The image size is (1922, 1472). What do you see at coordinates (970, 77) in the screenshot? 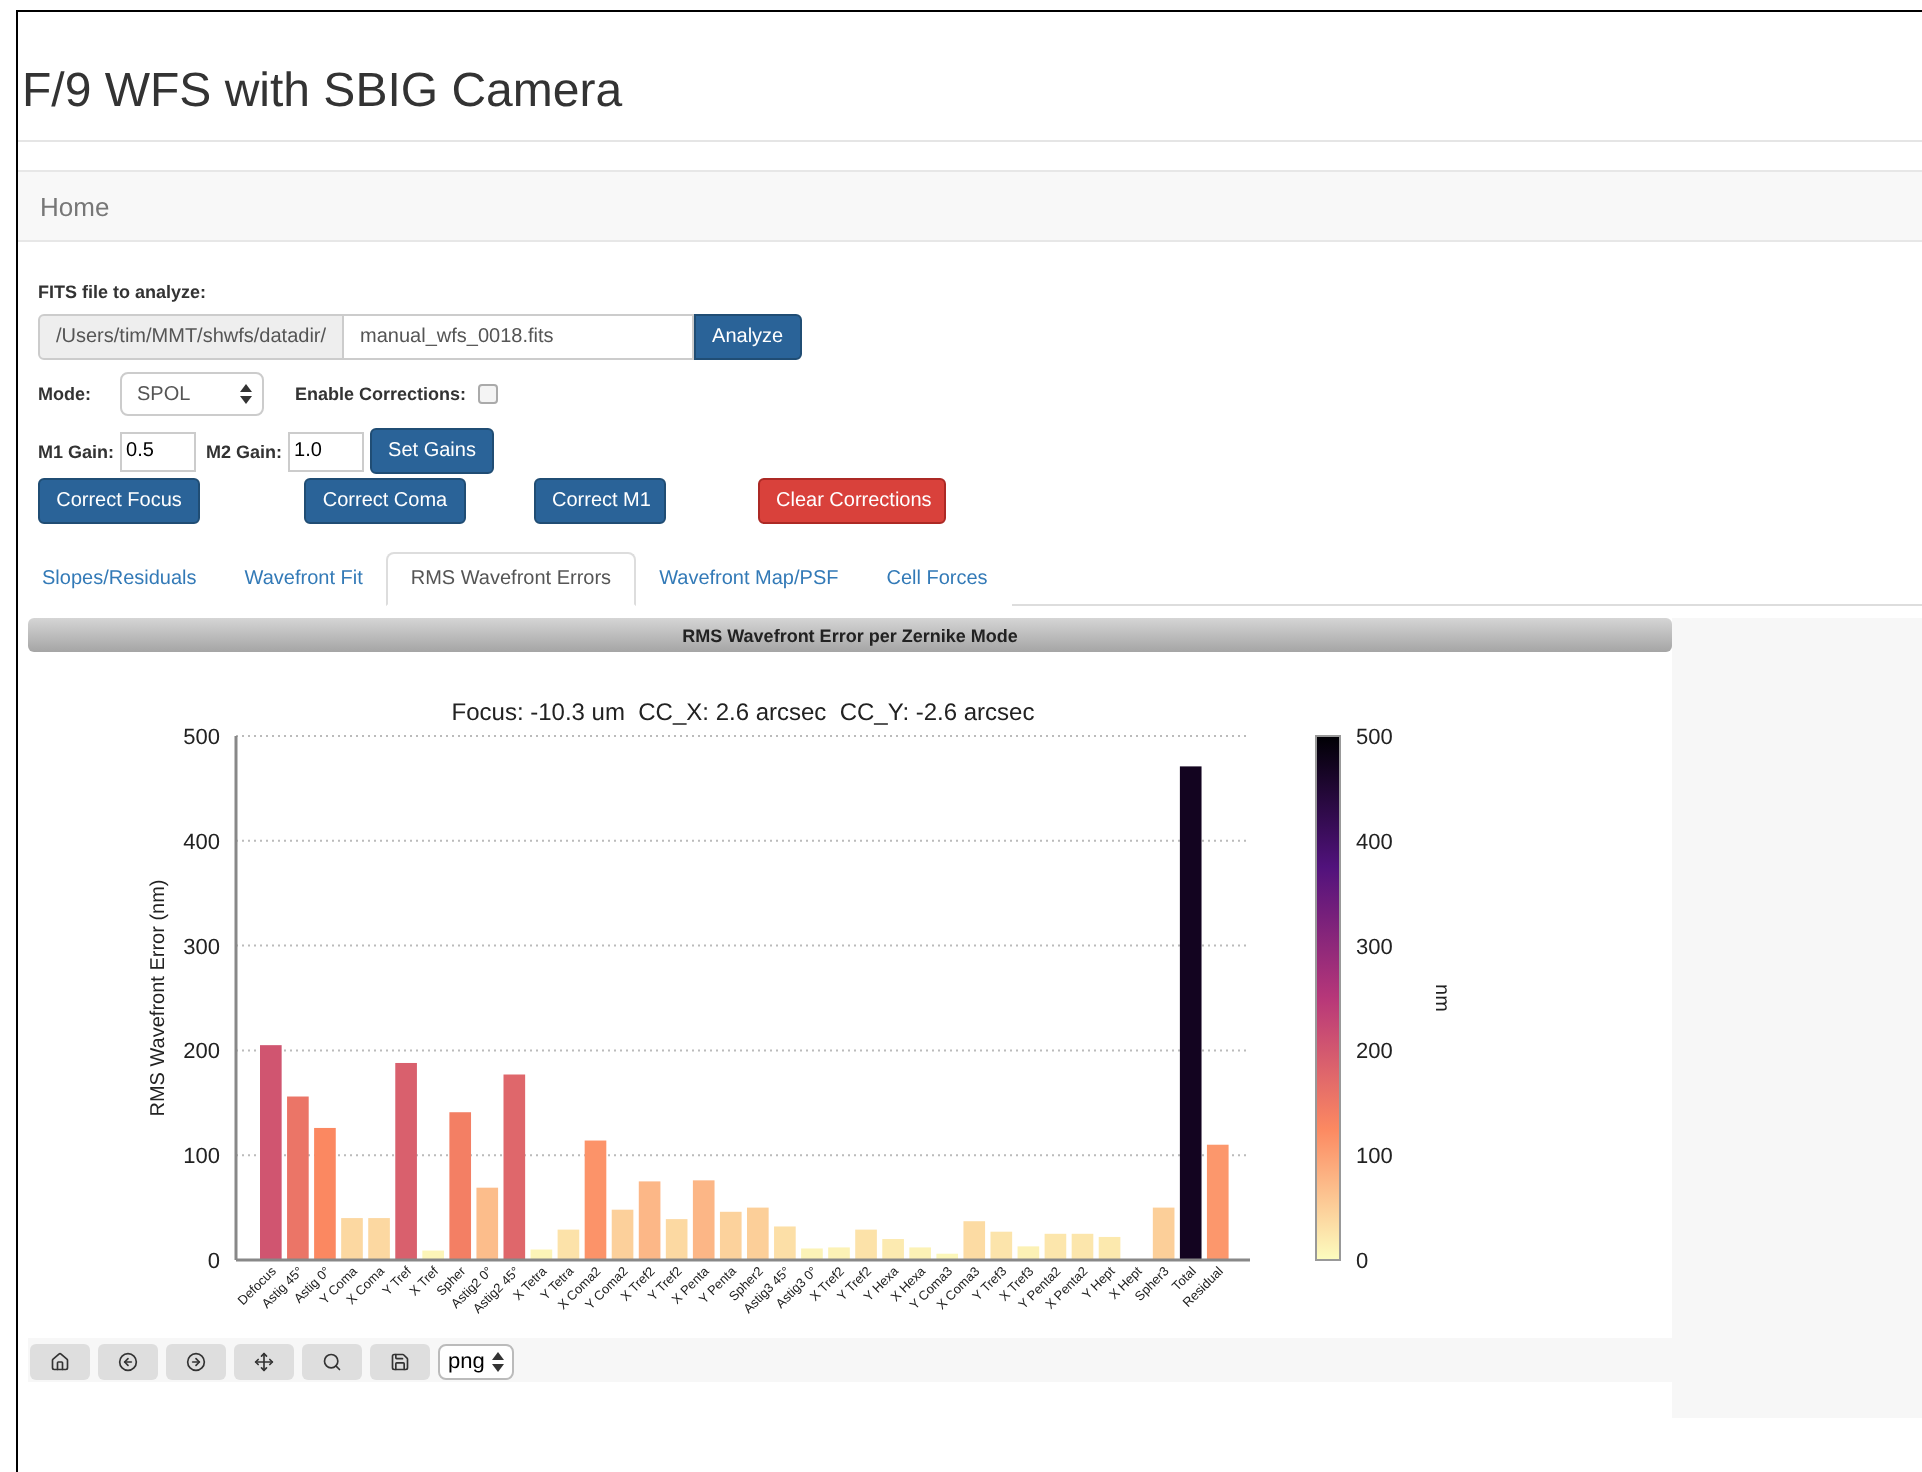
I see `page-title: F/9 WFS with SBIG Camera` at bounding box center [970, 77].